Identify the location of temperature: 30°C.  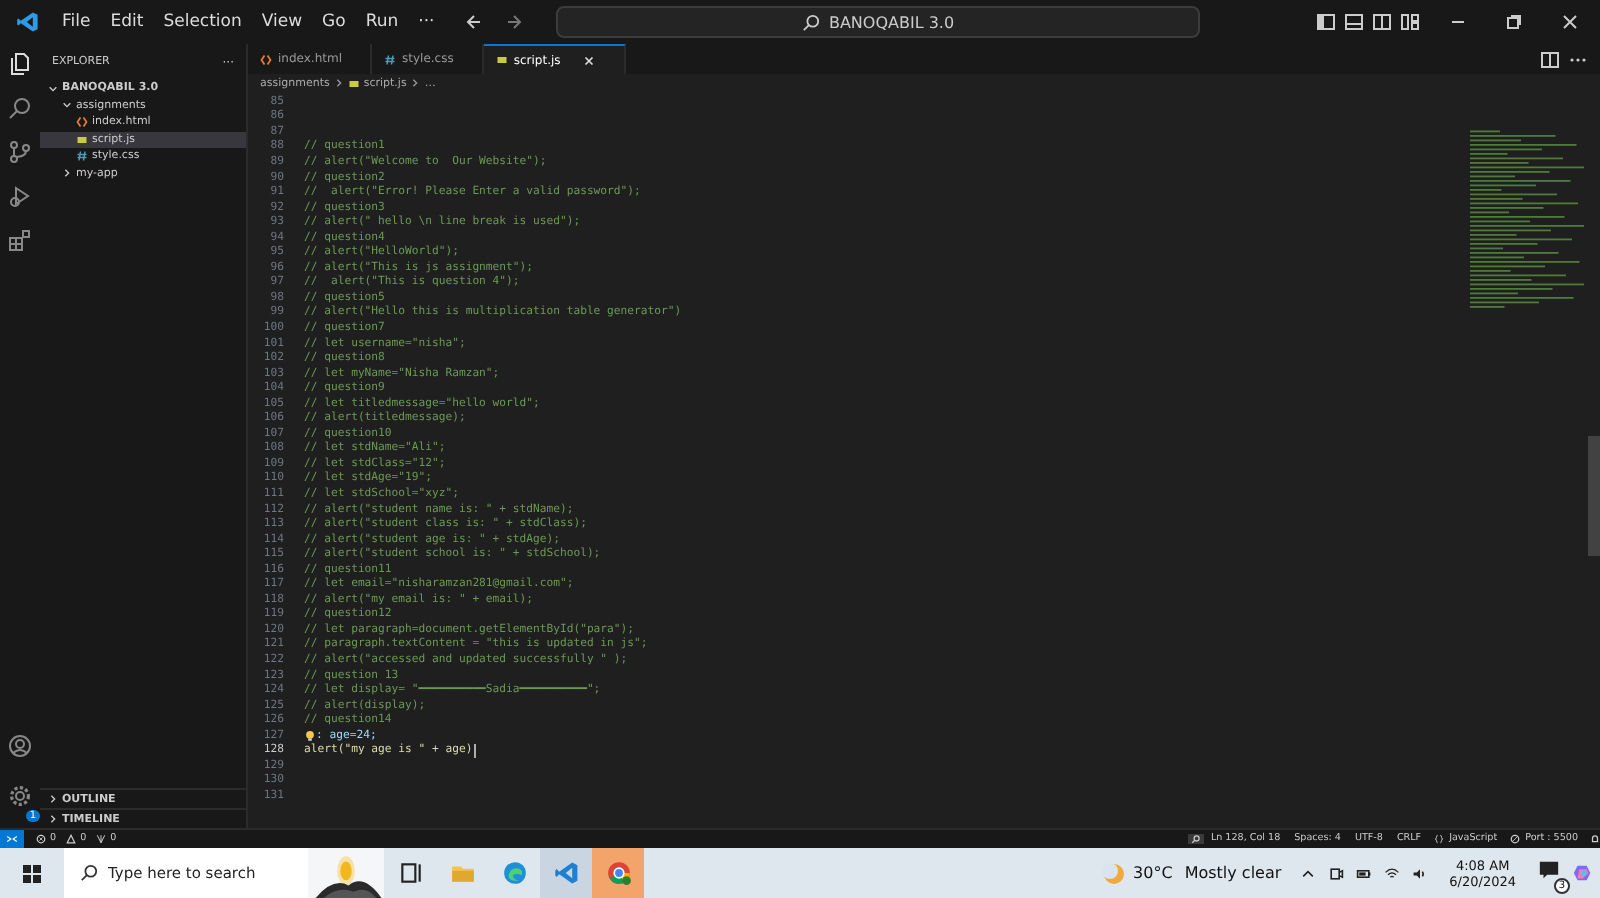
(1153, 873).